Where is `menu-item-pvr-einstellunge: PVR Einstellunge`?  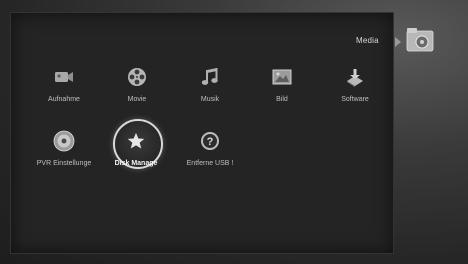 menu-item-pvr-einstellunge: PVR Einstellunge is located at coordinates (64, 155).